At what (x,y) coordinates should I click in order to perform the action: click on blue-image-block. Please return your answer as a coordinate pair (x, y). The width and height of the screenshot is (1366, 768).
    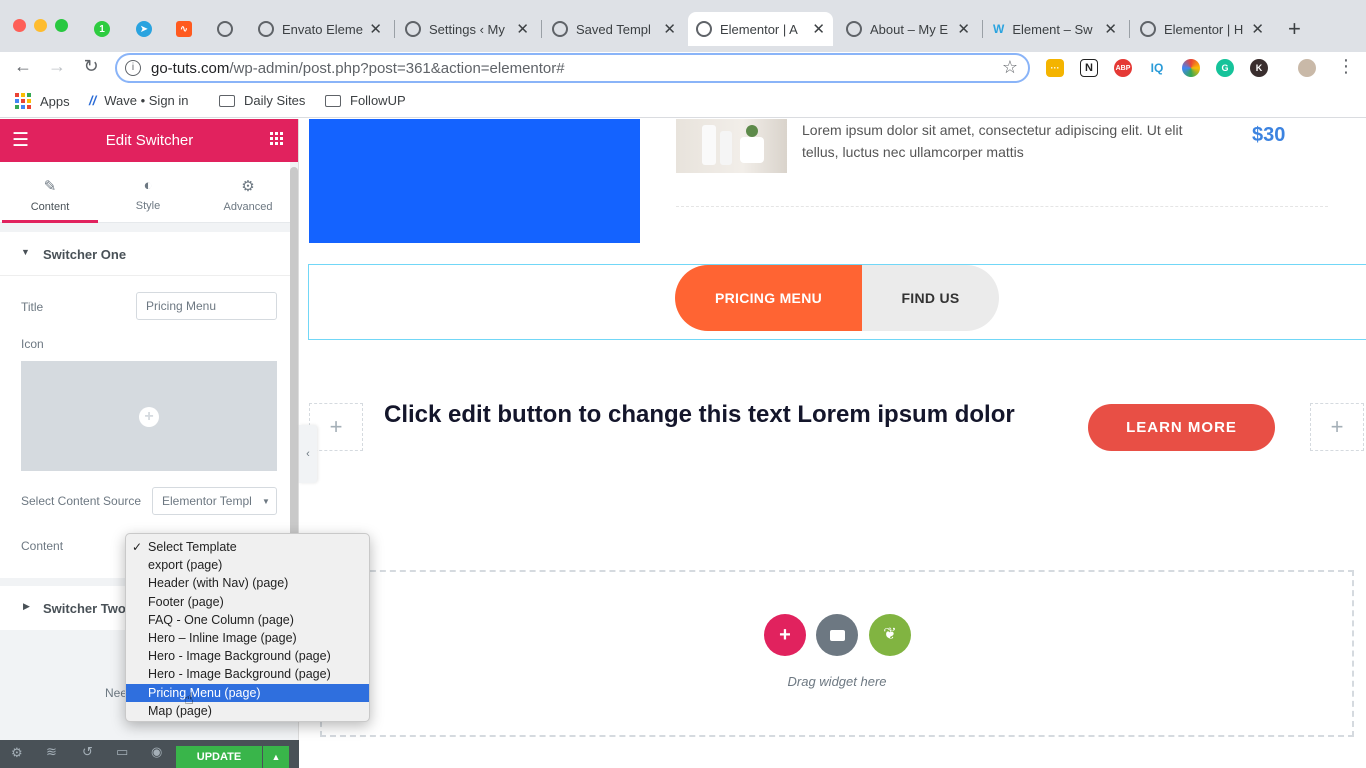
    Looking at the image, I should click on (474, 181).